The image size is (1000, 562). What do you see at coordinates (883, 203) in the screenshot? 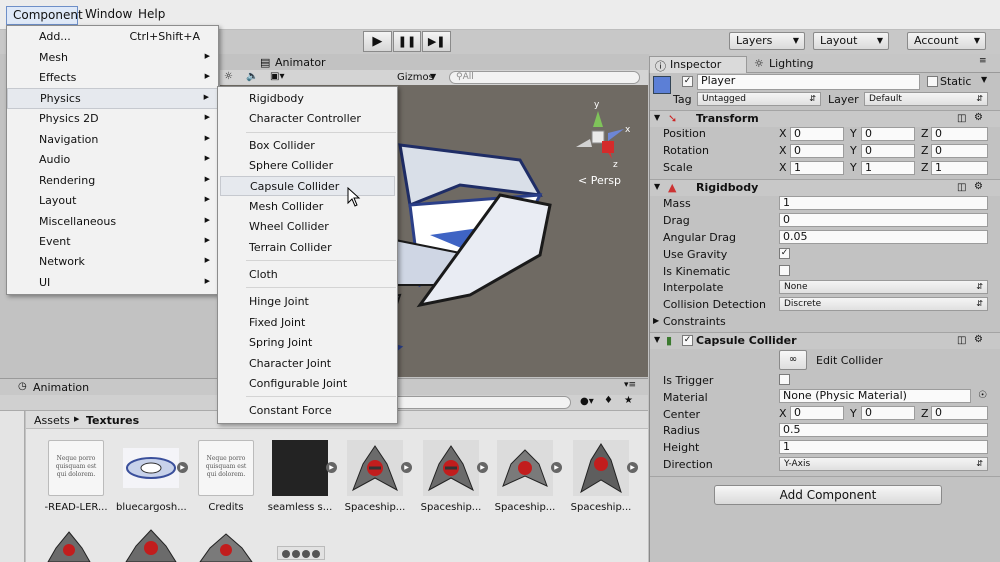
I see `mass-field: 1` at bounding box center [883, 203].